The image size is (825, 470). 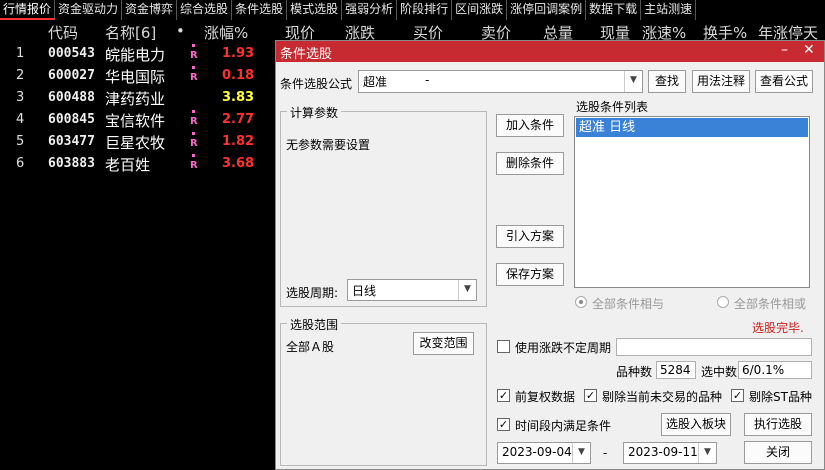 I want to click on exclude-untraded-checkbox: ✓, so click(x=590, y=395).